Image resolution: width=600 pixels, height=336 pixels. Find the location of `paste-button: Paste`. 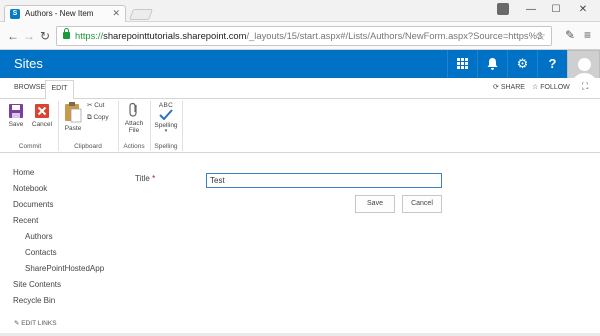

paste-button: Paste is located at coordinates (73, 116).